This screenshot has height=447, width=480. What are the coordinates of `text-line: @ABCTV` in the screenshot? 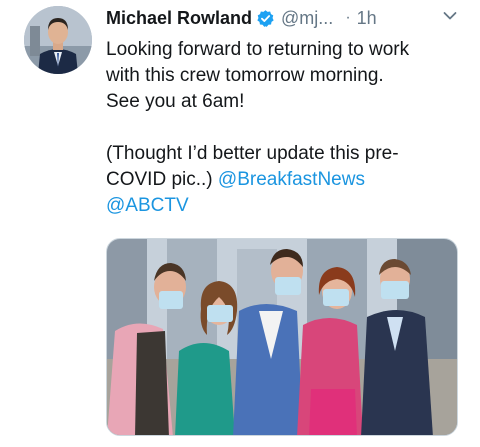 It's located at (286, 206).